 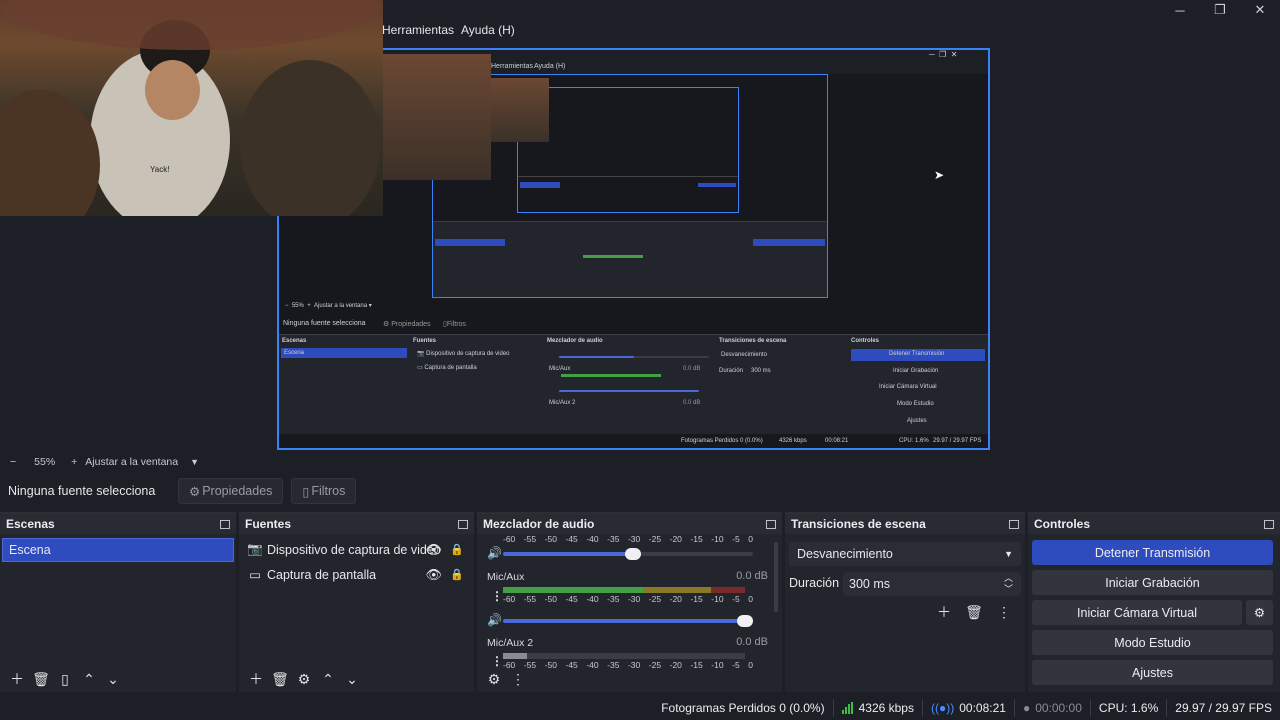 What do you see at coordinates (915, 404) in the screenshot?
I see `nested-ctrl-3: Modo Estudio` at bounding box center [915, 404].